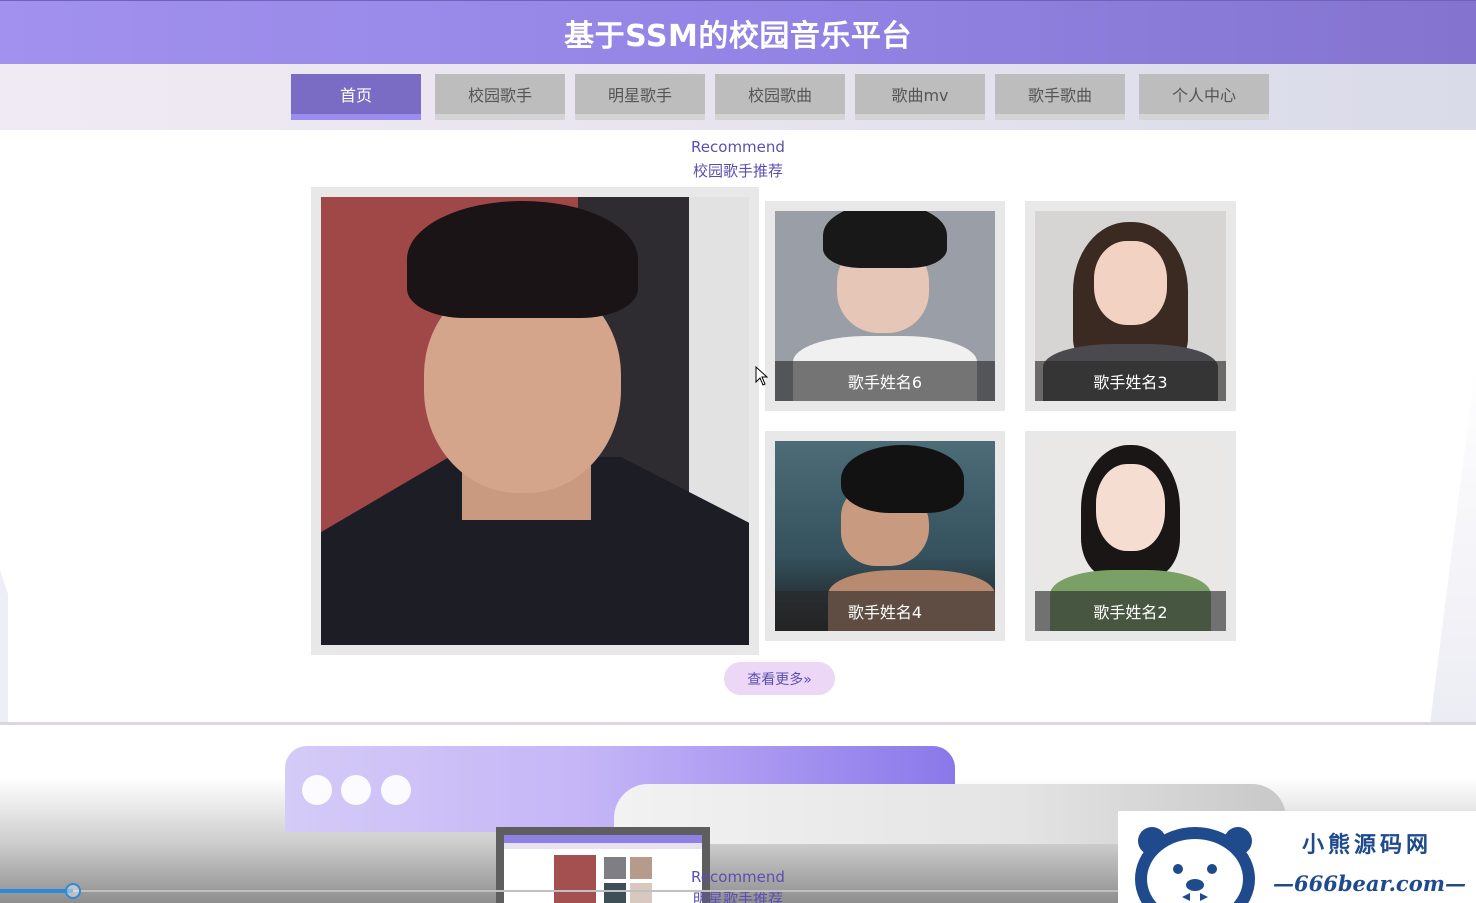 The width and height of the screenshot is (1476, 903). Describe the element at coordinates (1453, 542) in the screenshot. I see `decoration-right` at that location.